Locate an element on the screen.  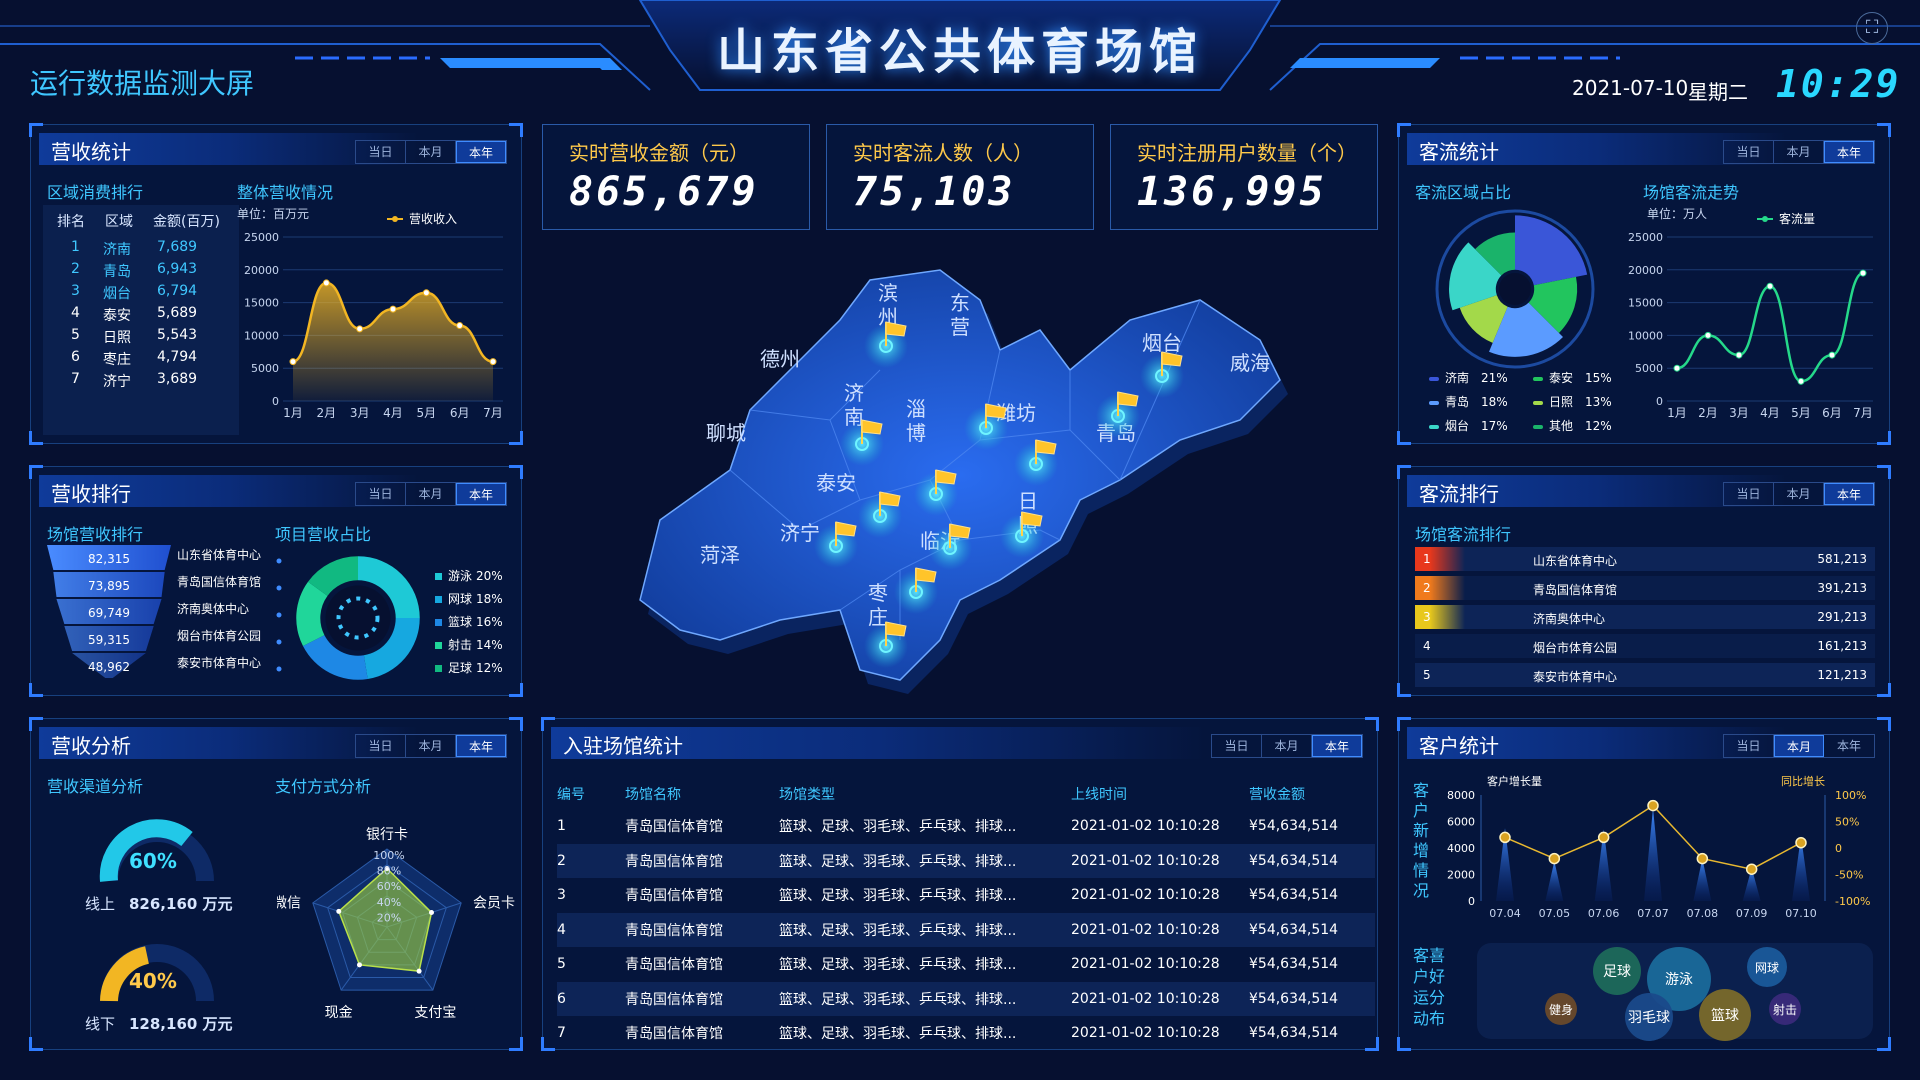
cell-name: 青岛国信体育馆 is located at coordinates (702, 998).